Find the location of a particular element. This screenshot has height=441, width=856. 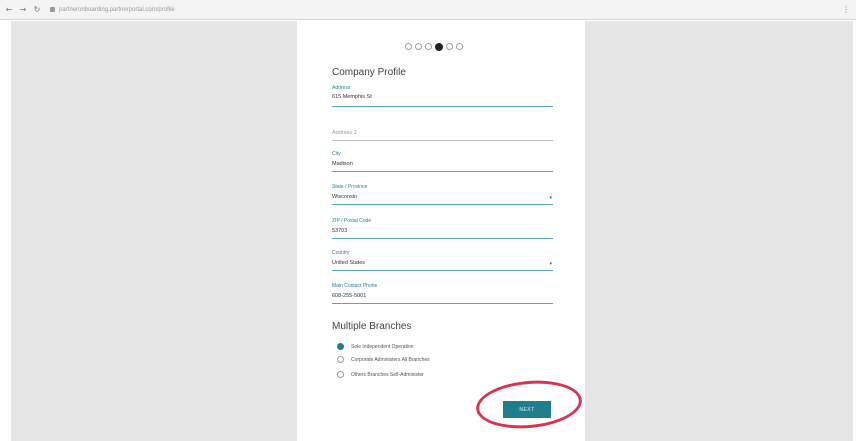

radio-label: Corporate Administers All Branches is located at coordinates (390, 359).